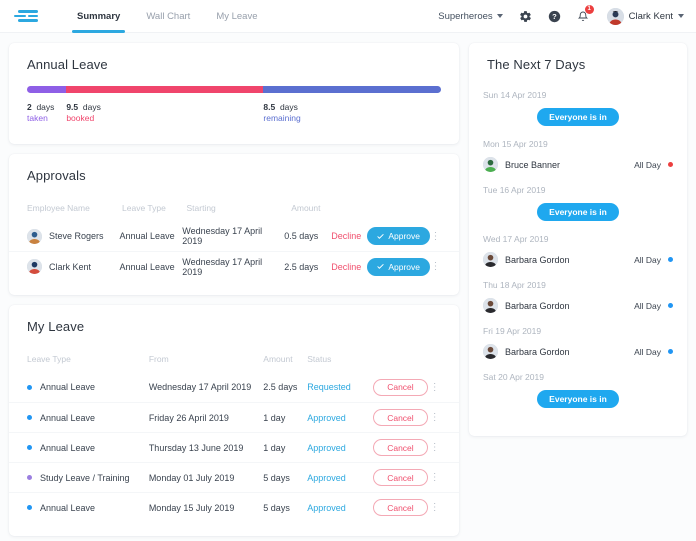 Image resolution: width=696 pixels, height=541 pixels. What do you see at coordinates (56, 175) in the screenshot?
I see `approvals-title: Approvals` at bounding box center [56, 175].